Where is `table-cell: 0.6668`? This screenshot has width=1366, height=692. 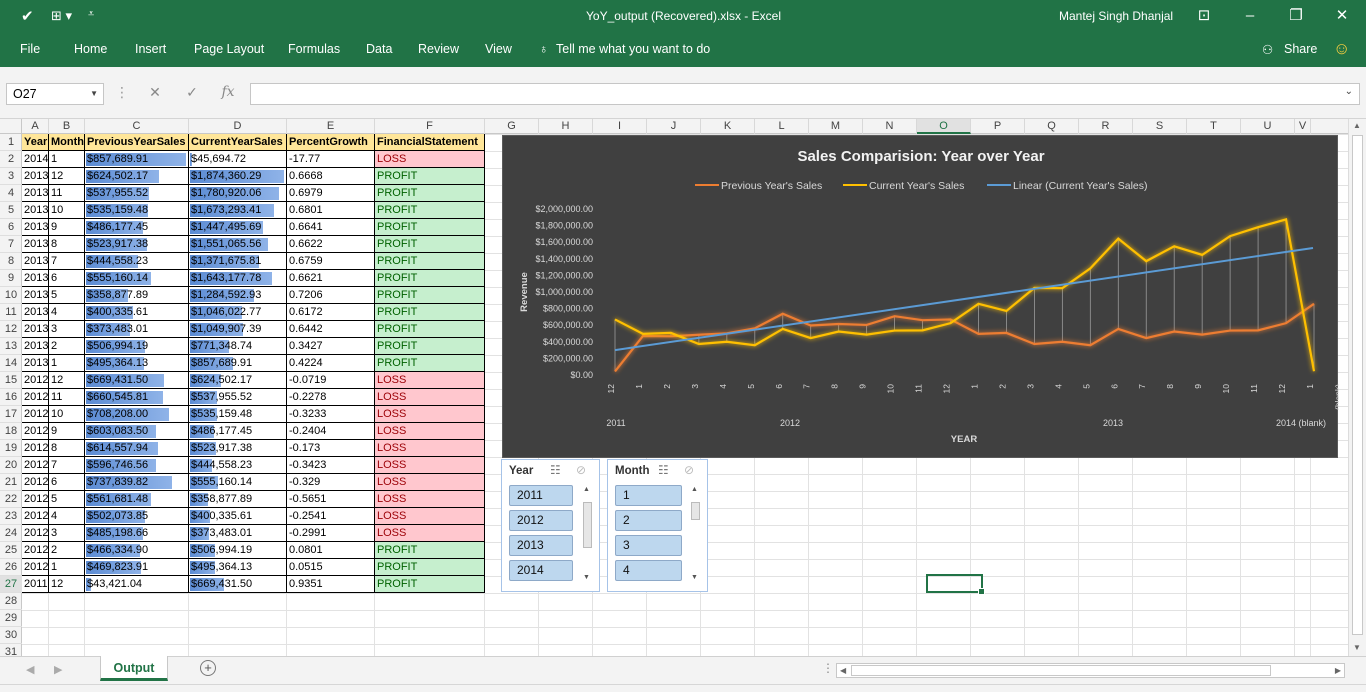 table-cell: 0.6668 is located at coordinates (331, 176).